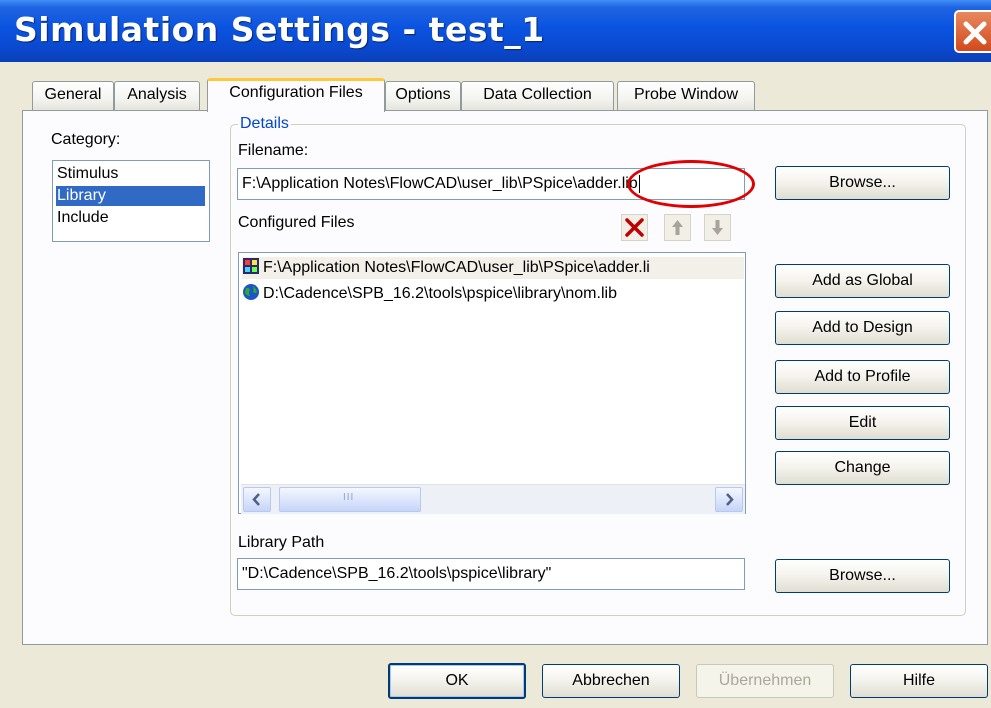 Image resolution: width=991 pixels, height=708 pixels. I want to click on tab-general: General, so click(73, 96).